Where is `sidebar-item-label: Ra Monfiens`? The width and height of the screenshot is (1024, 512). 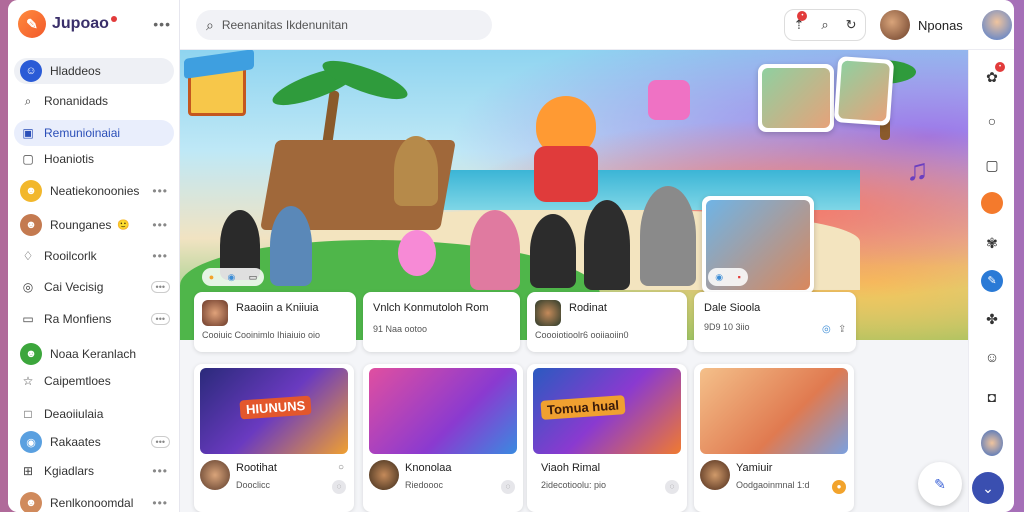 sidebar-item-label: Ra Monfiens is located at coordinates (78, 319).